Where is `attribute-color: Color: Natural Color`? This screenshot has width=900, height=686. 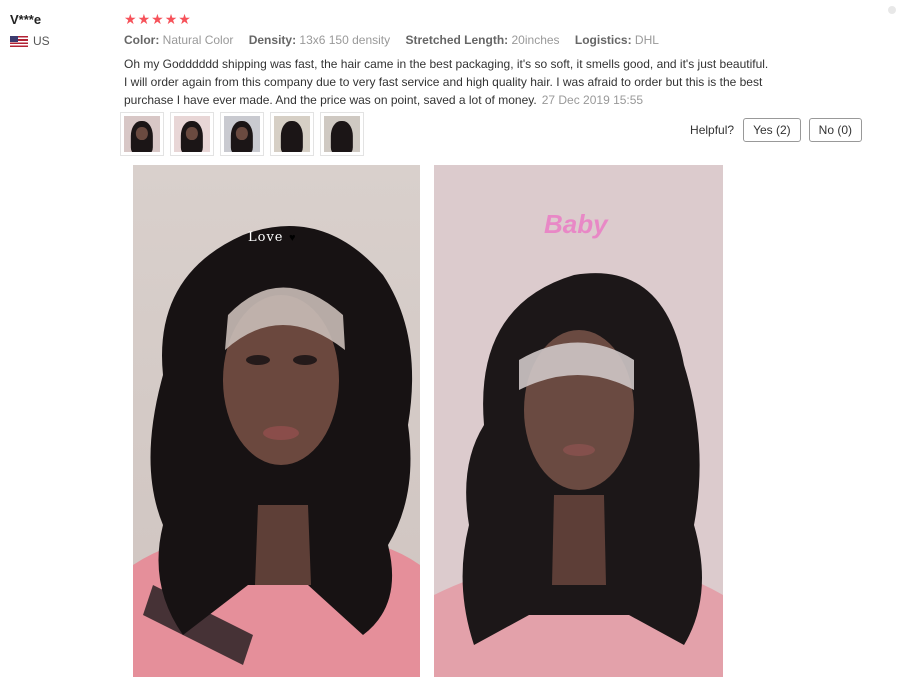
attribute-color: Color: Natural Color is located at coordinates (179, 40).